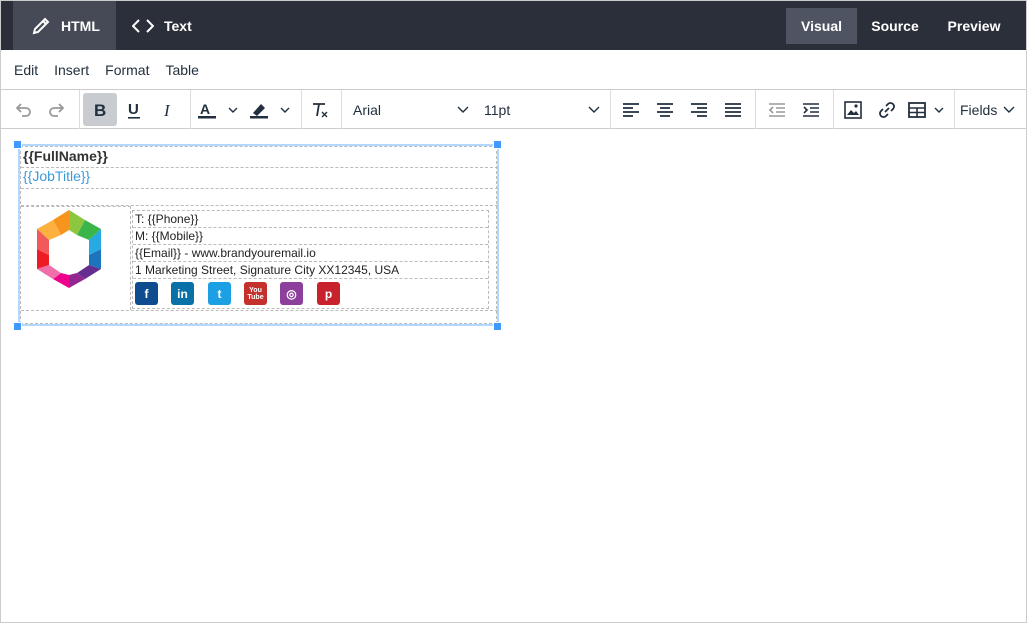 This screenshot has width=1027, height=623. Describe the element at coordinates (205, 109) in the screenshot. I see `svg-text: A` at that location.